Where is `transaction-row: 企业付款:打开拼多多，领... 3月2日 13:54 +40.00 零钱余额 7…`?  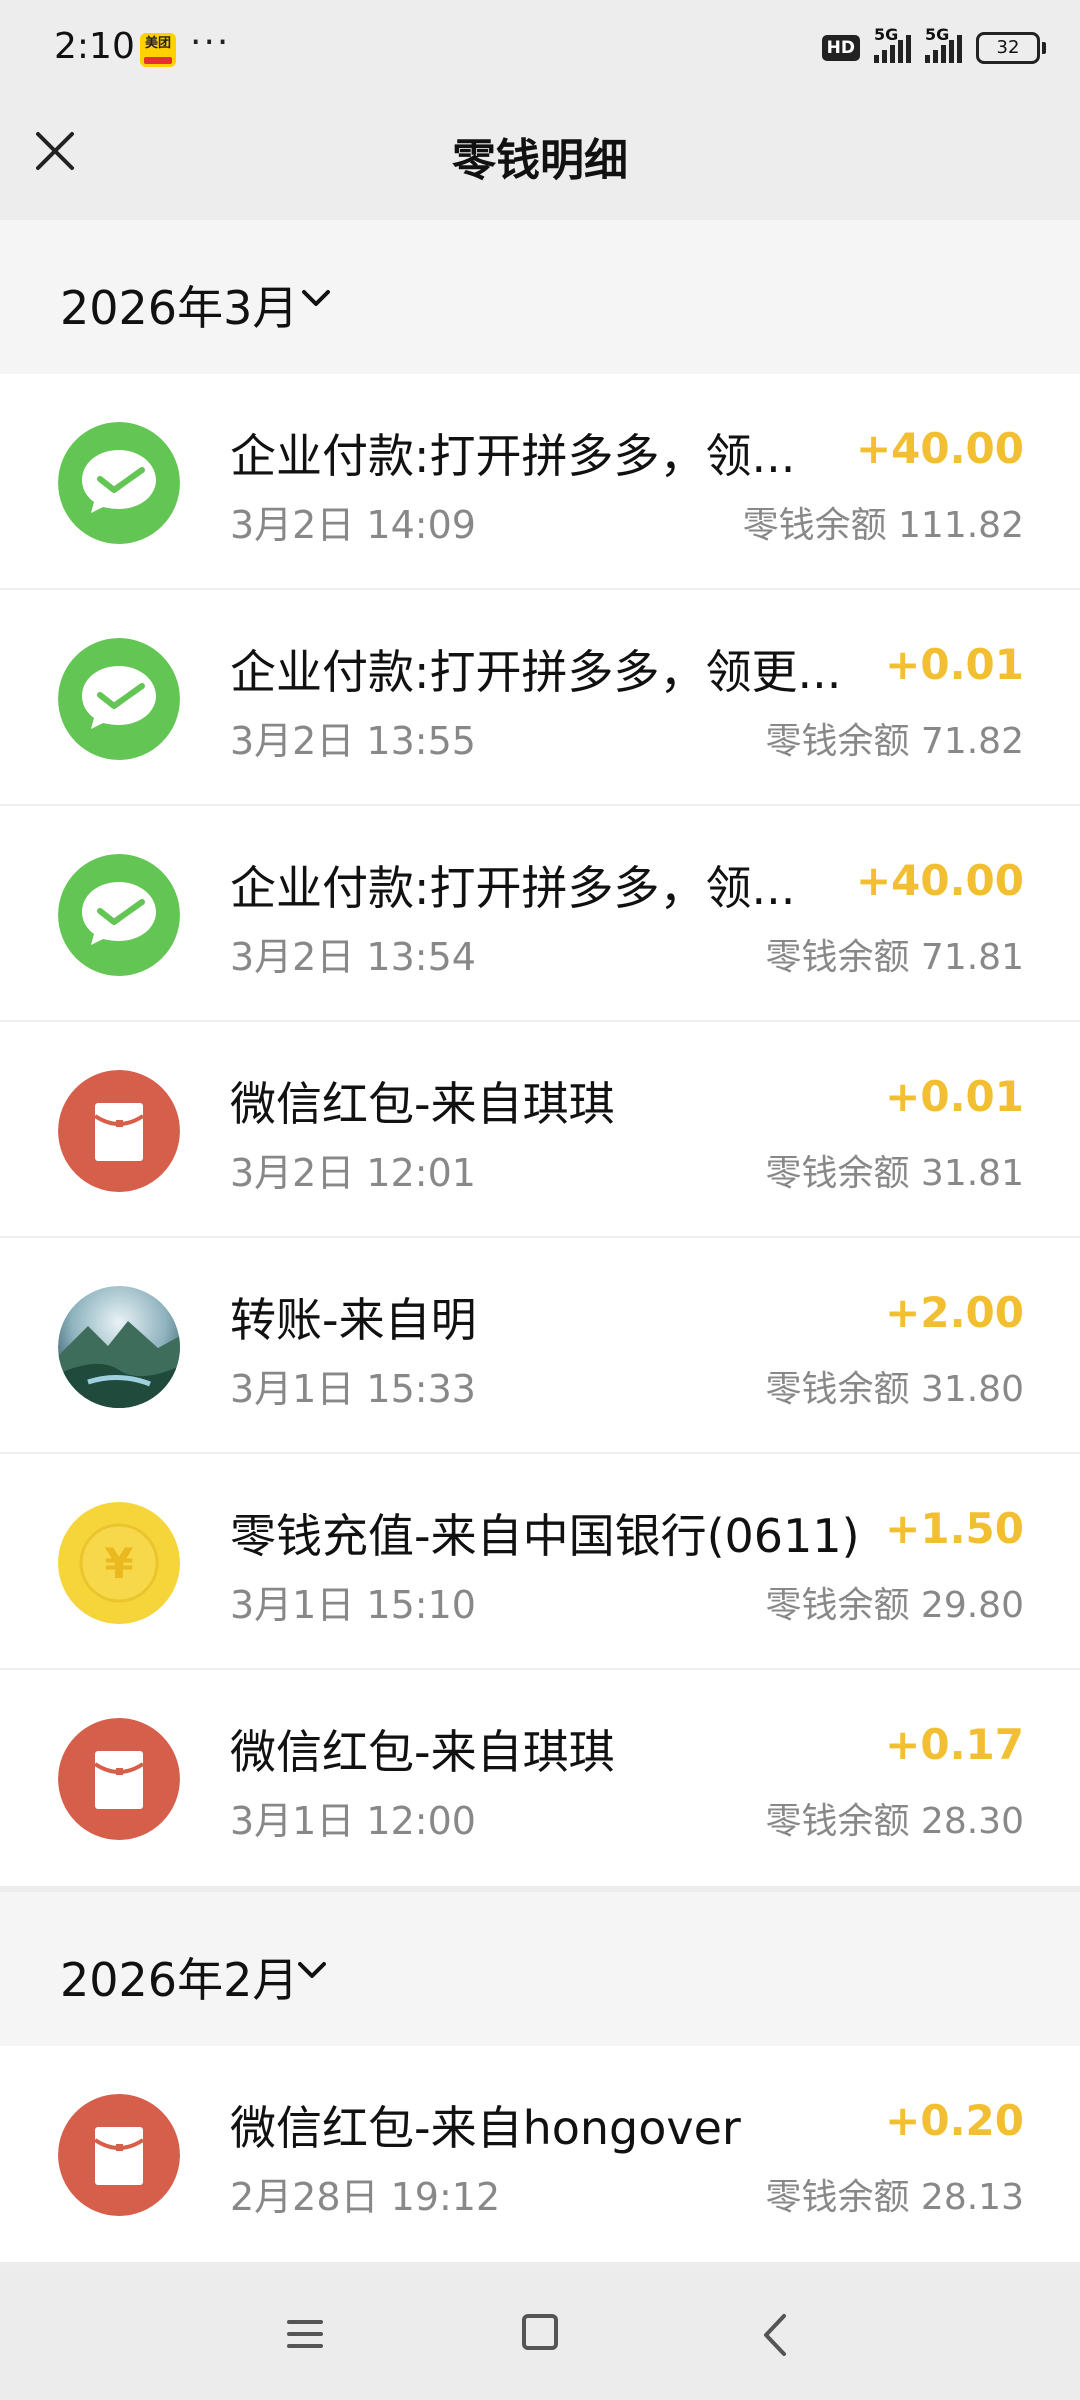 transaction-row: 企业付款:打开拼多多，领... 3月2日 13:54 +40.00 零钱余额 7… is located at coordinates (540, 914).